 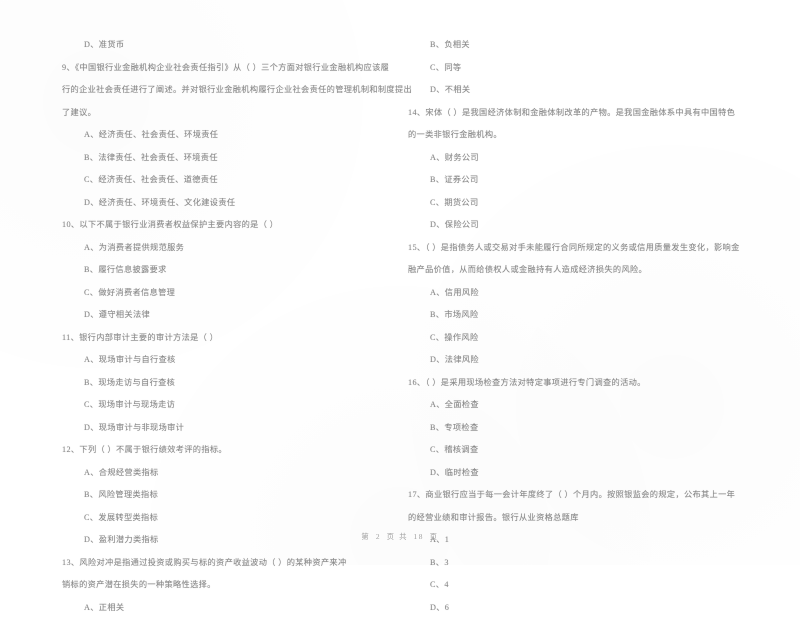 I want to click on answer-option-line: B、3, so click(x=584, y=563).